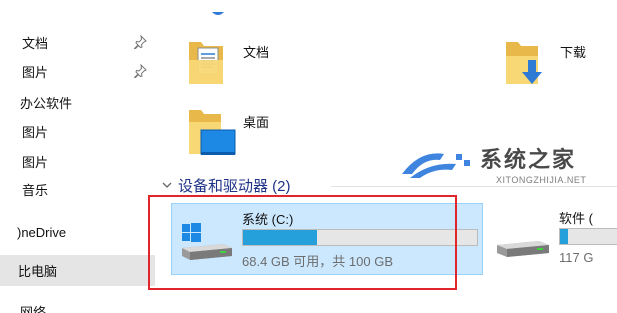 Image resolution: width=617 pixels, height=313 pixels. Describe the element at coordinates (35, 43) in the screenshot. I see `sidebar-item-label: 文档` at that location.